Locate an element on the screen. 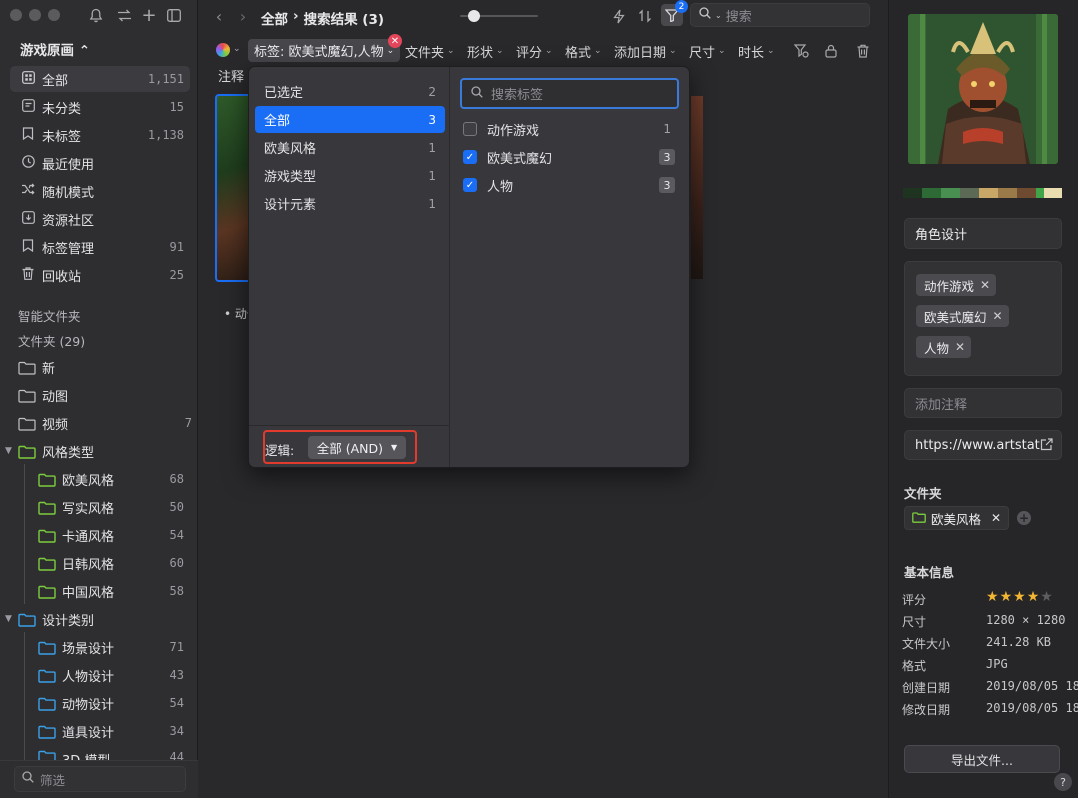 This screenshot has width=1078, height=798. clear-filter-icon: ✕ is located at coordinates (395, 41).